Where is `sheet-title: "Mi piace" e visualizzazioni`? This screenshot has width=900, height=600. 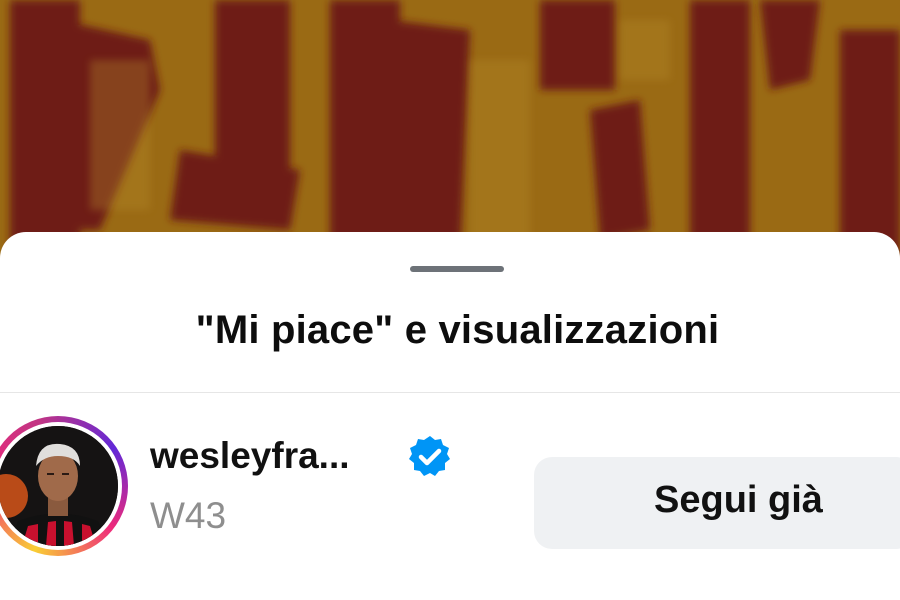 sheet-title: "Mi piace" e visualizzazioni is located at coordinates (457, 330).